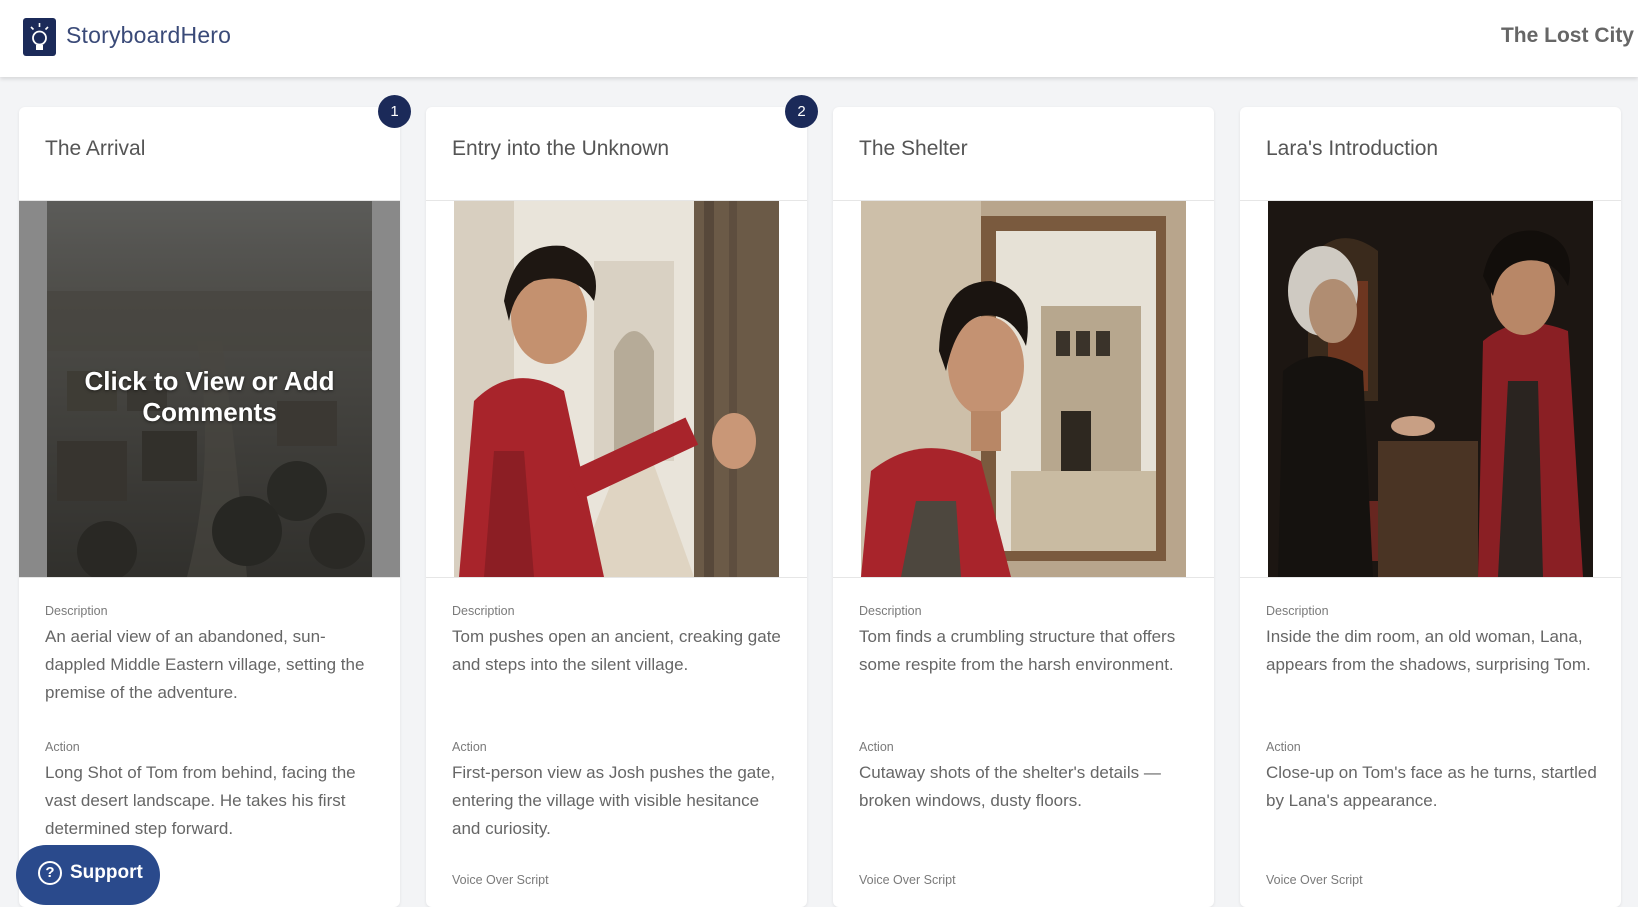 This screenshot has width=1638, height=907. Describe the element at coordinates (1567, 35) in the screenshot. I see `project-title: The Lost City` at that location.